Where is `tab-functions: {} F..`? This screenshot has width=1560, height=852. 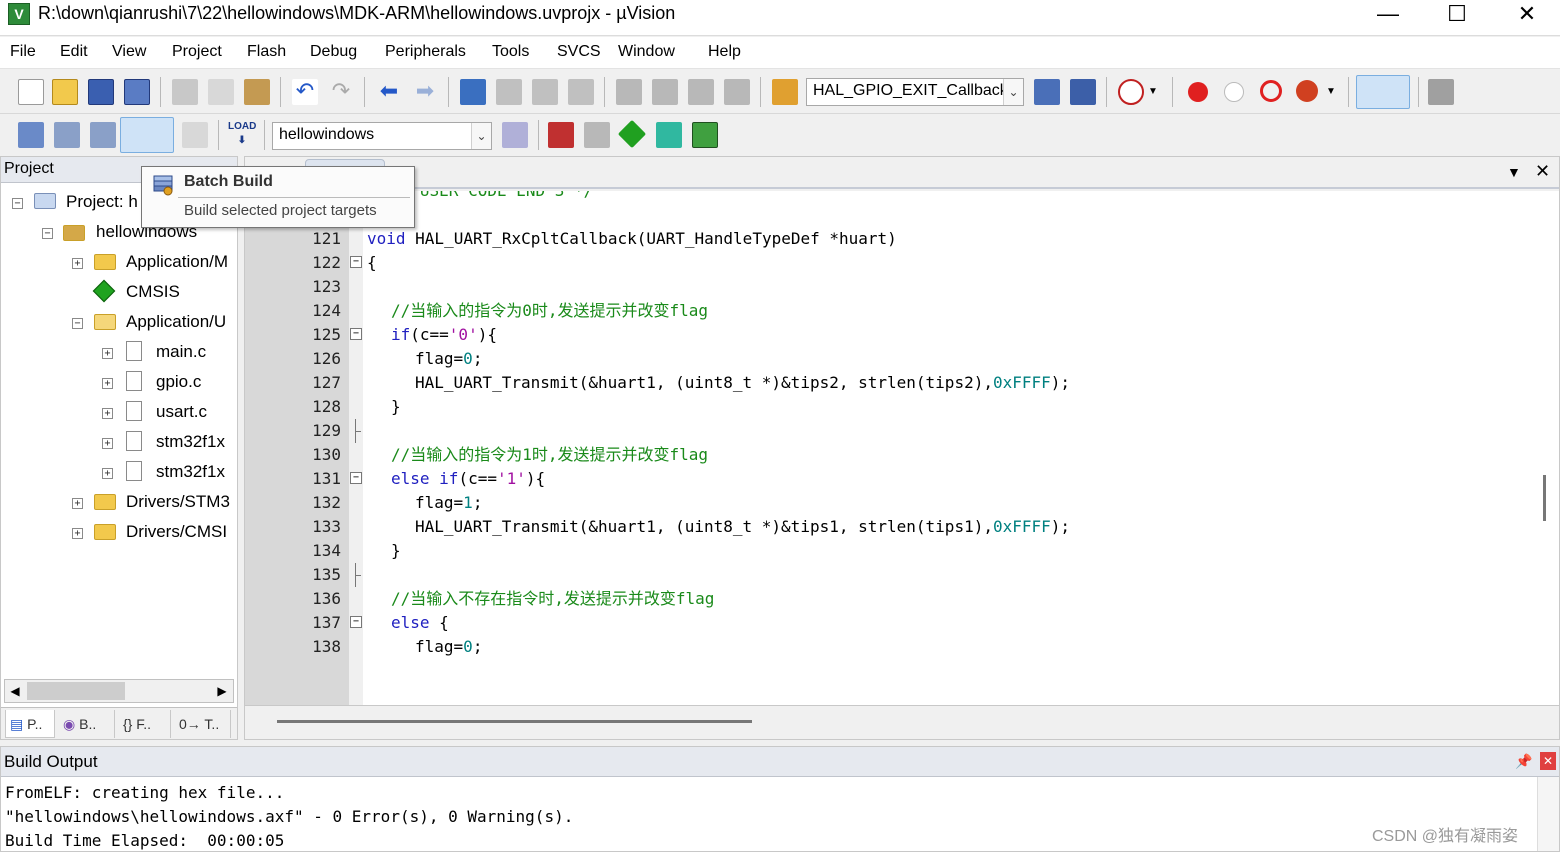
tab-functions: {} F.. is located at coordinates (145, 724).